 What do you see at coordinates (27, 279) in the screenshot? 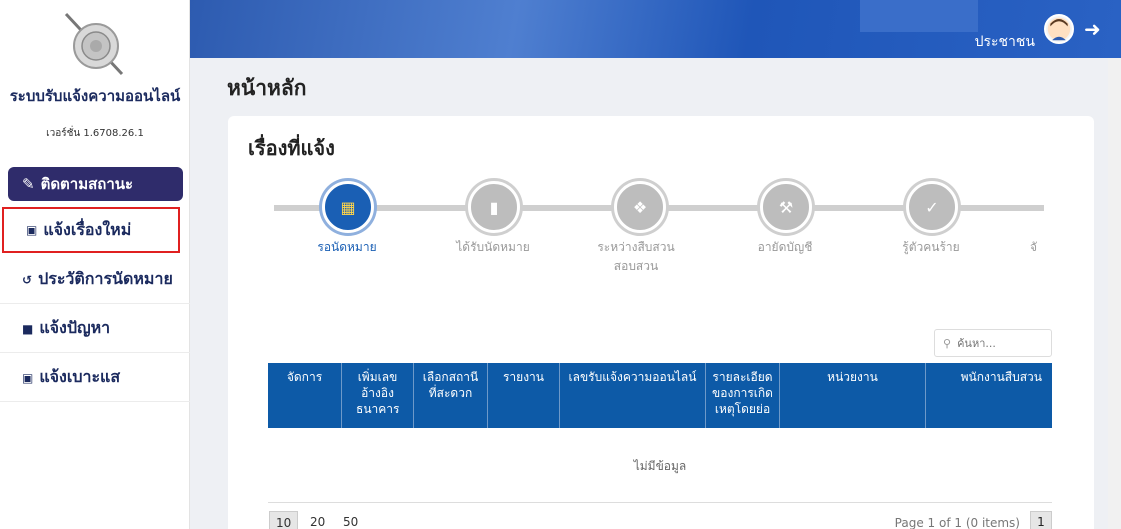
I see `history-icon: ↺` at bounding box center [27, 279].